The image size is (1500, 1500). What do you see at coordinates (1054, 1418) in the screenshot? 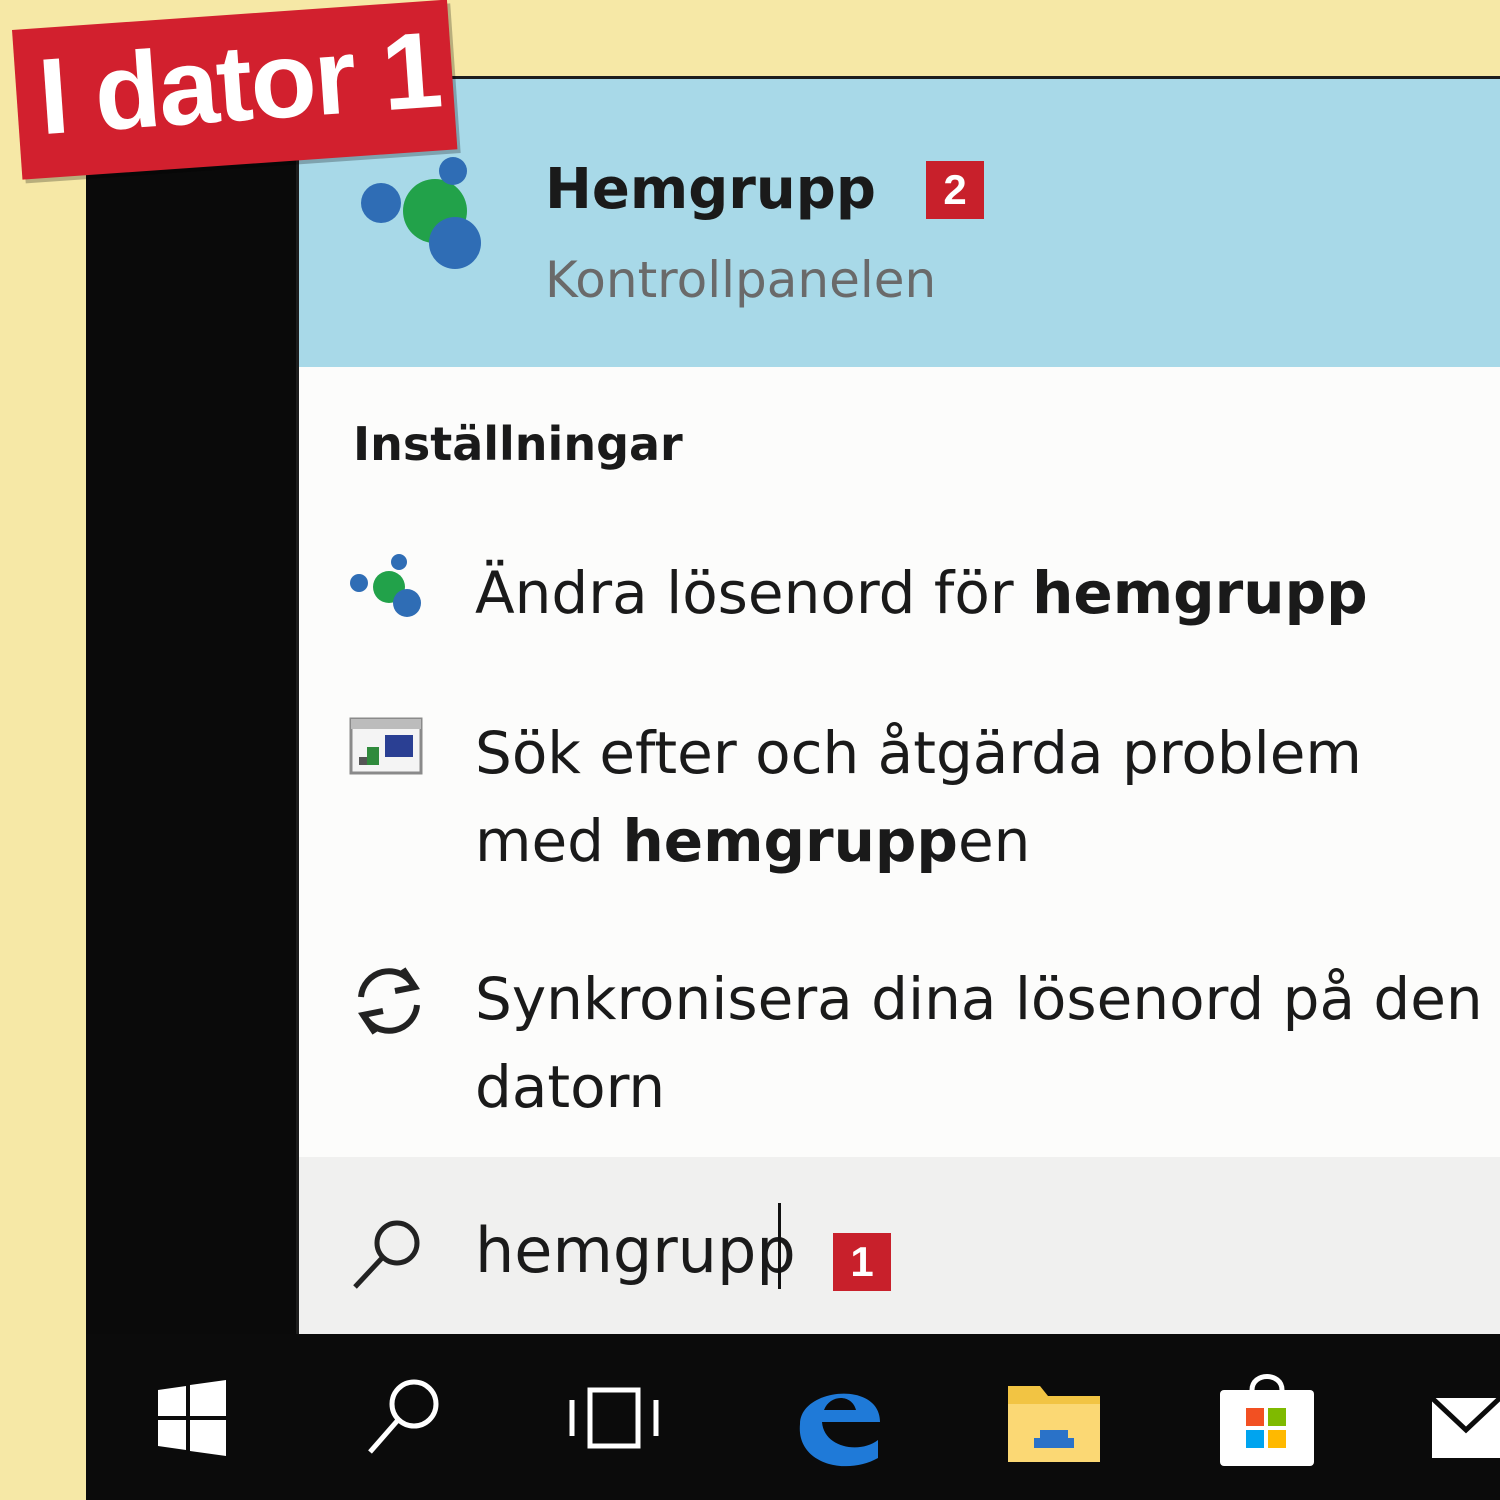
I see `file-explorer-icon` at bounding box center [1054, 1418].